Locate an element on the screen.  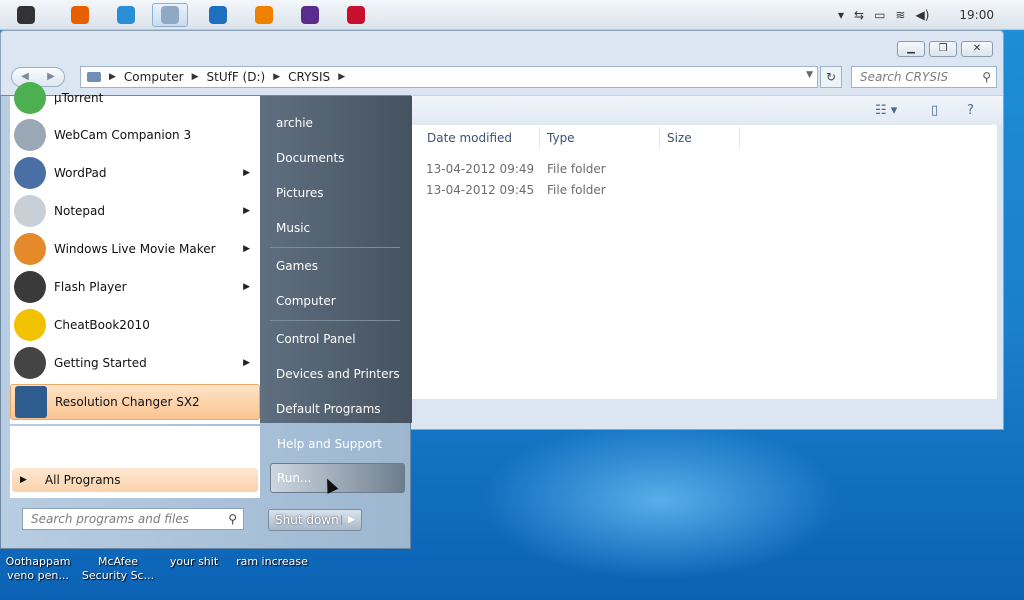
program-item: WebCam Companion 3 is located at coordinates (135, 135).